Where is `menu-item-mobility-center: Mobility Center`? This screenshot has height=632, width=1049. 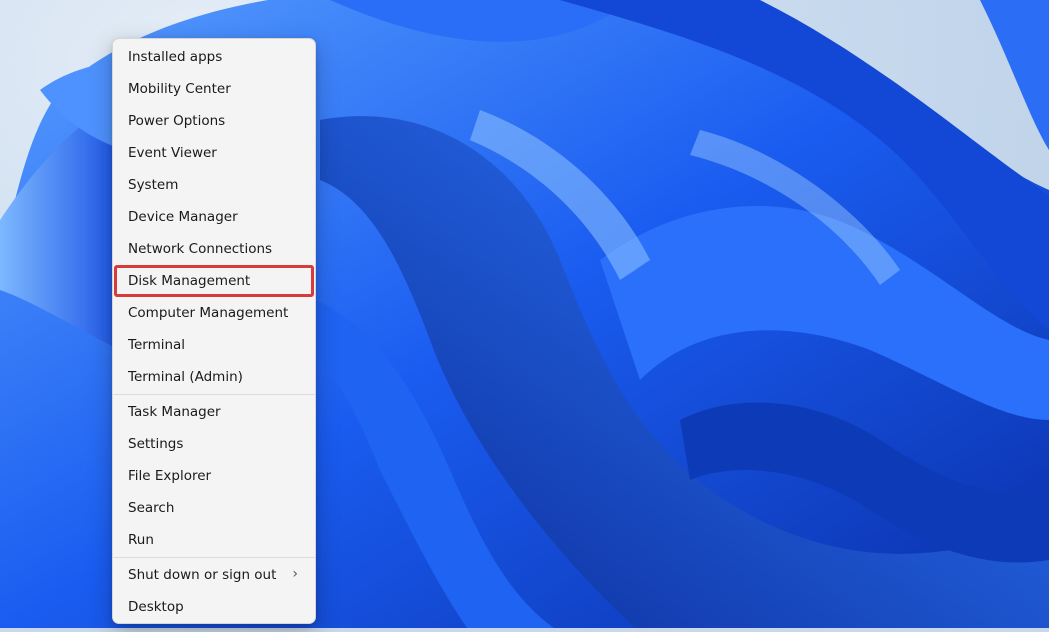
menu-item-mobility-center: Mobility Center is located at coordinates (214, 89).